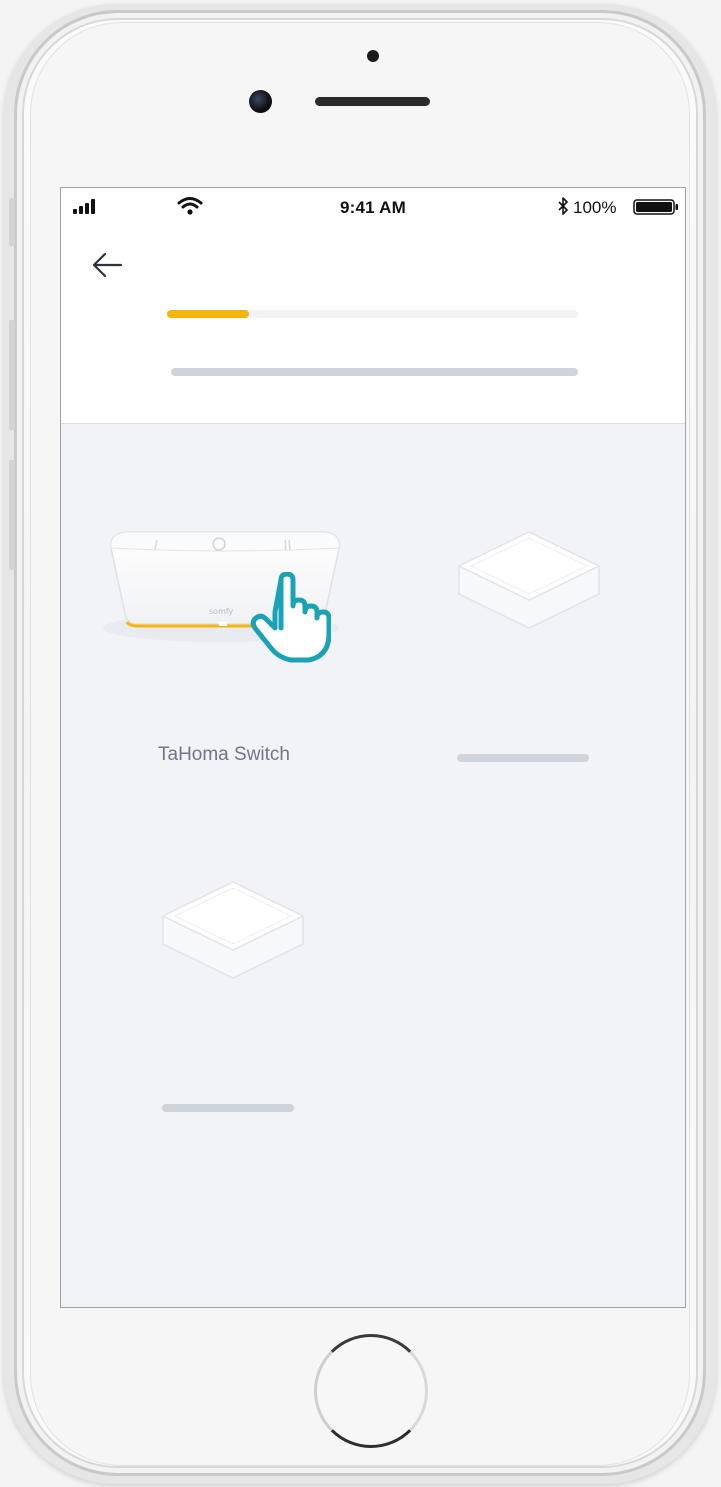 The width and height of the screenshot is (721, 1487). Describe the element at coordinates (224, 754) in the screenshot. I see `device-label-tahoma-switch: TaHoma Switch` at that location.